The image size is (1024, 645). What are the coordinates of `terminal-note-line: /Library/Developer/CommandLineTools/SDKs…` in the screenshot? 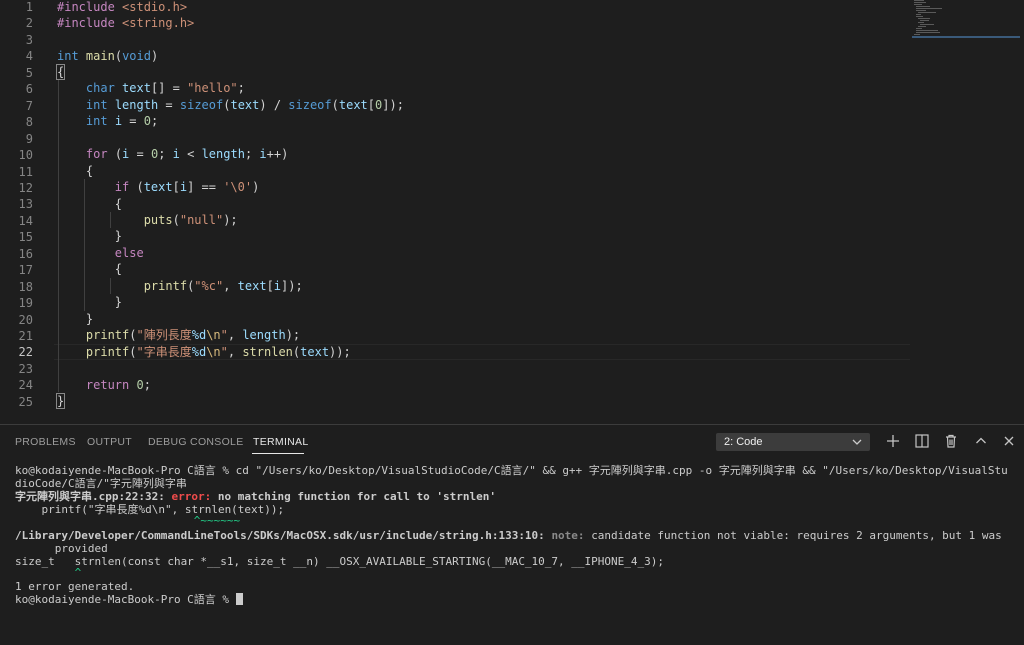 It's located at (508, 535).